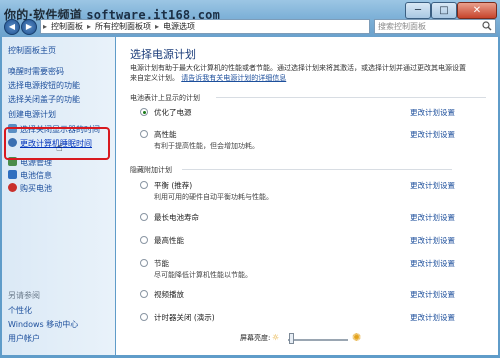 The width and height of the screenshot is (500, 358). What do you see at coordinates (206, 146) in the screenshot?
I see `plan-description: 有利于提高性能，但会增加功耗。` at bounding box center [206, 146].